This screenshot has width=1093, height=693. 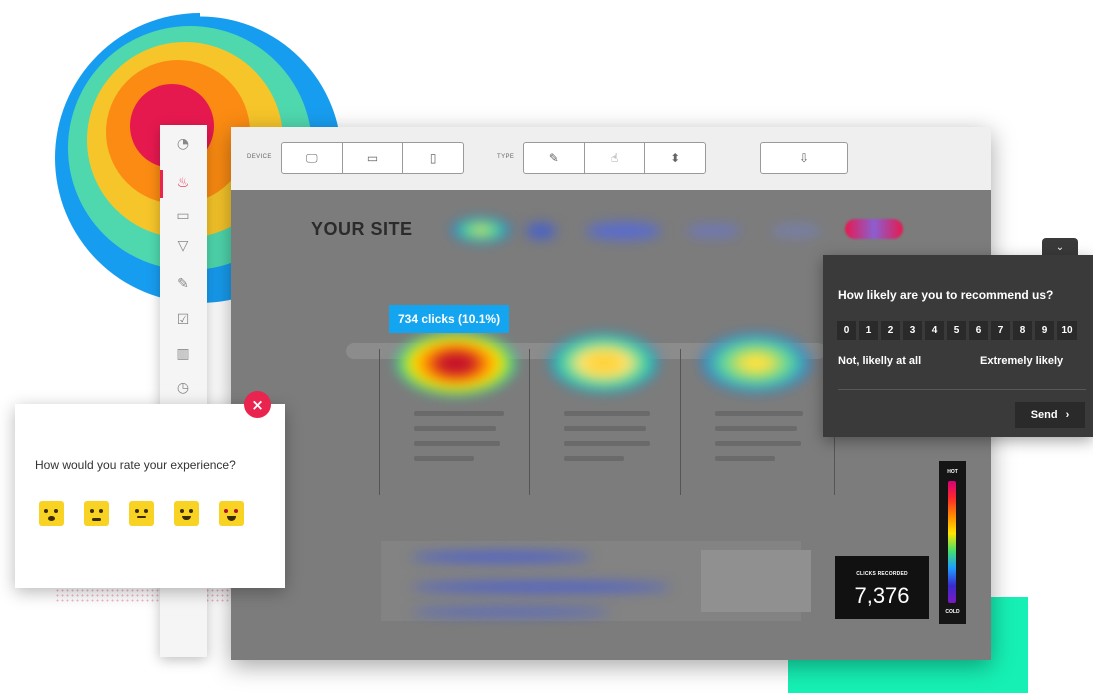 What do you see at coordinates (161, 184) in the screenshot?
I see `active-indicator` at bounding box center [161, 184].